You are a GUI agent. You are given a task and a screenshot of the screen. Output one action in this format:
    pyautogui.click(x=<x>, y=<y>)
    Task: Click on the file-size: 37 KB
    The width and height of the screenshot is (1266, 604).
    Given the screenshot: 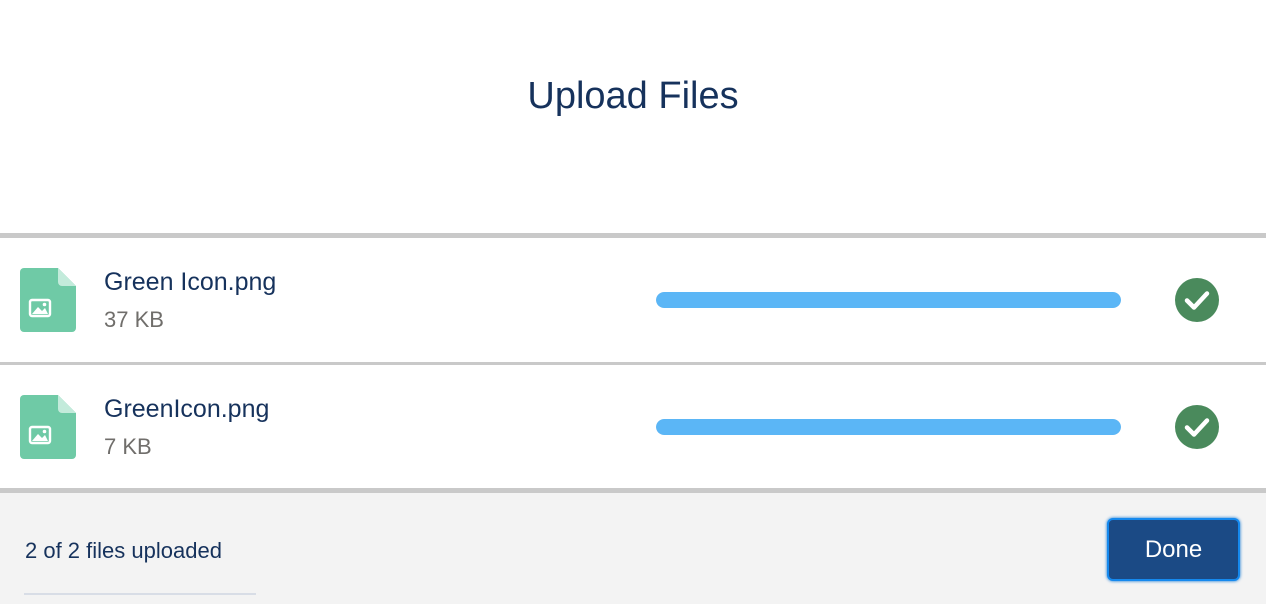 What is the action you would take?
    pyautogui.click(x=134, y=319)
    